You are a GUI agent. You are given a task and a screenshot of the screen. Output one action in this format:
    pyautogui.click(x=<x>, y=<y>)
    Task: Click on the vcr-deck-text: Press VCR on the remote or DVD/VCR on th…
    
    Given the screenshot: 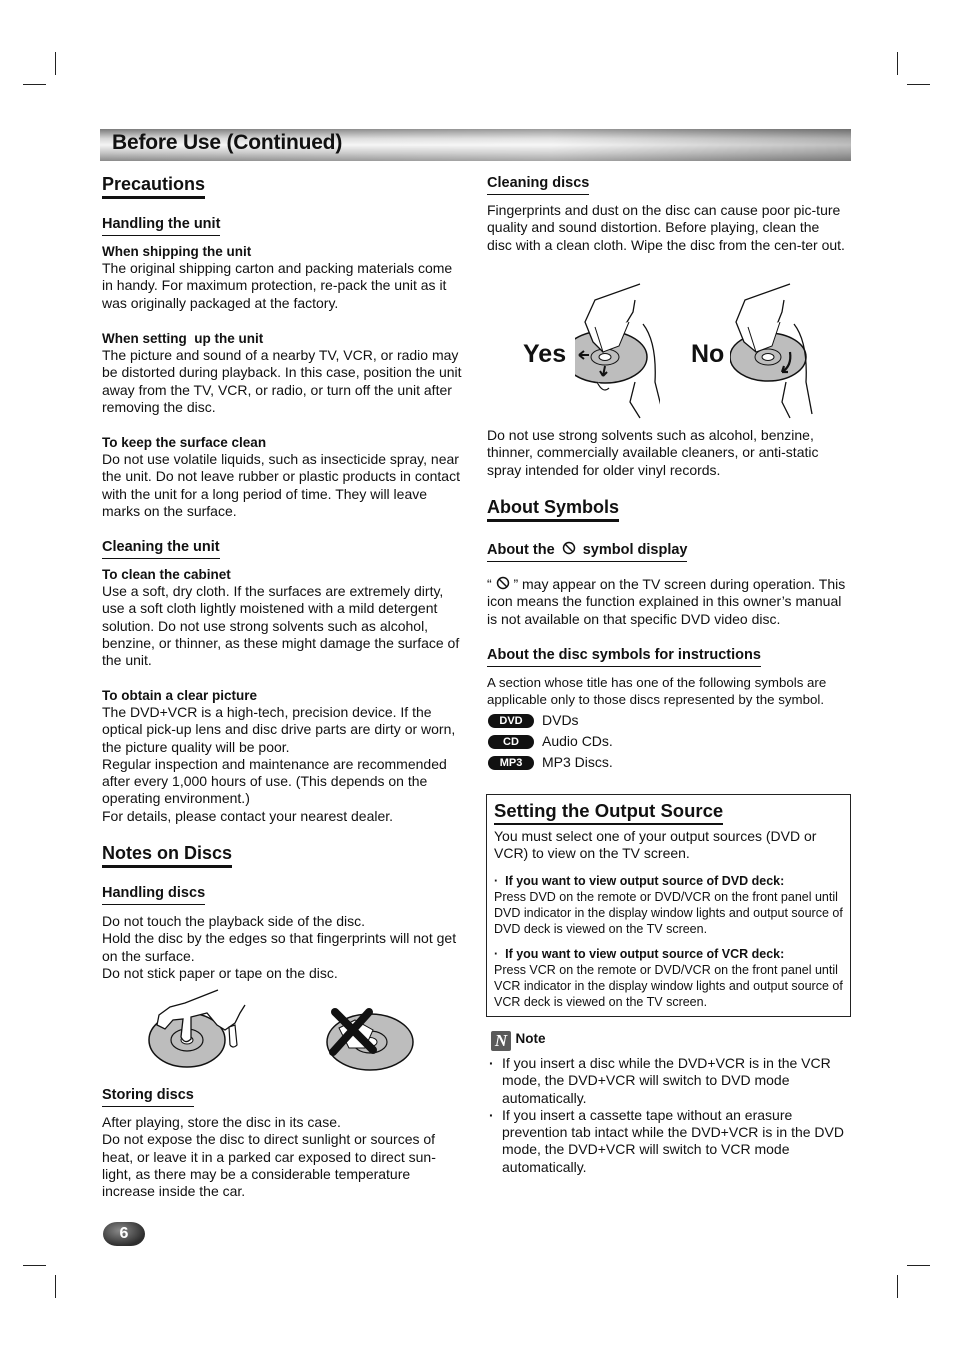 What is the action you would take?
    pyautogui.click(x=668, y=986)
    